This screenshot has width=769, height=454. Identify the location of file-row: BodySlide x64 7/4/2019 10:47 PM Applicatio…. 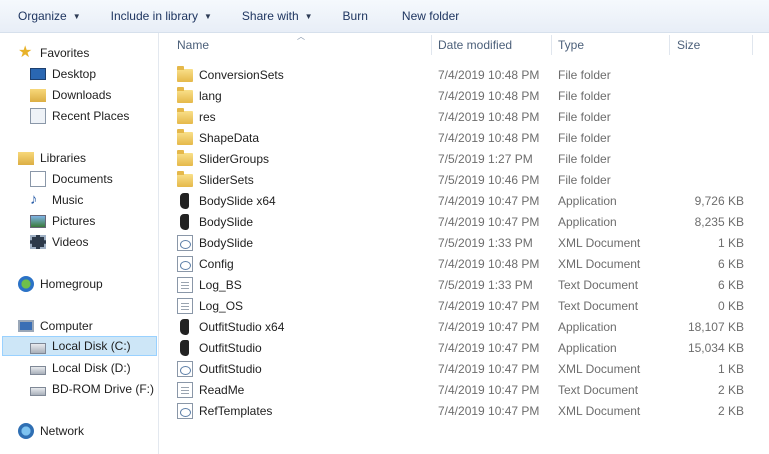
(464, 200).